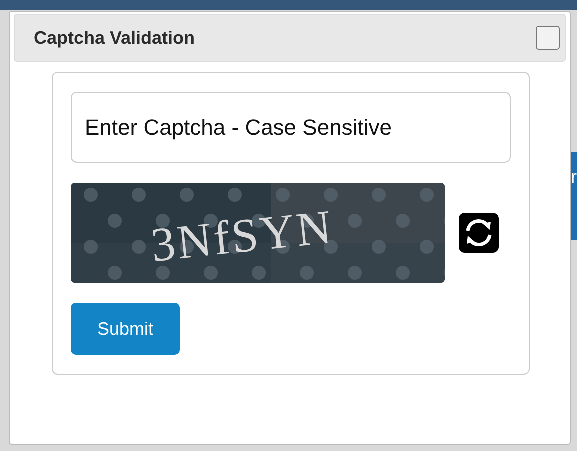 This screenshot has width=577, height=451. Describe the element at coordinates (574, 196) in the screenshot. I see `side-button: r` at that location.